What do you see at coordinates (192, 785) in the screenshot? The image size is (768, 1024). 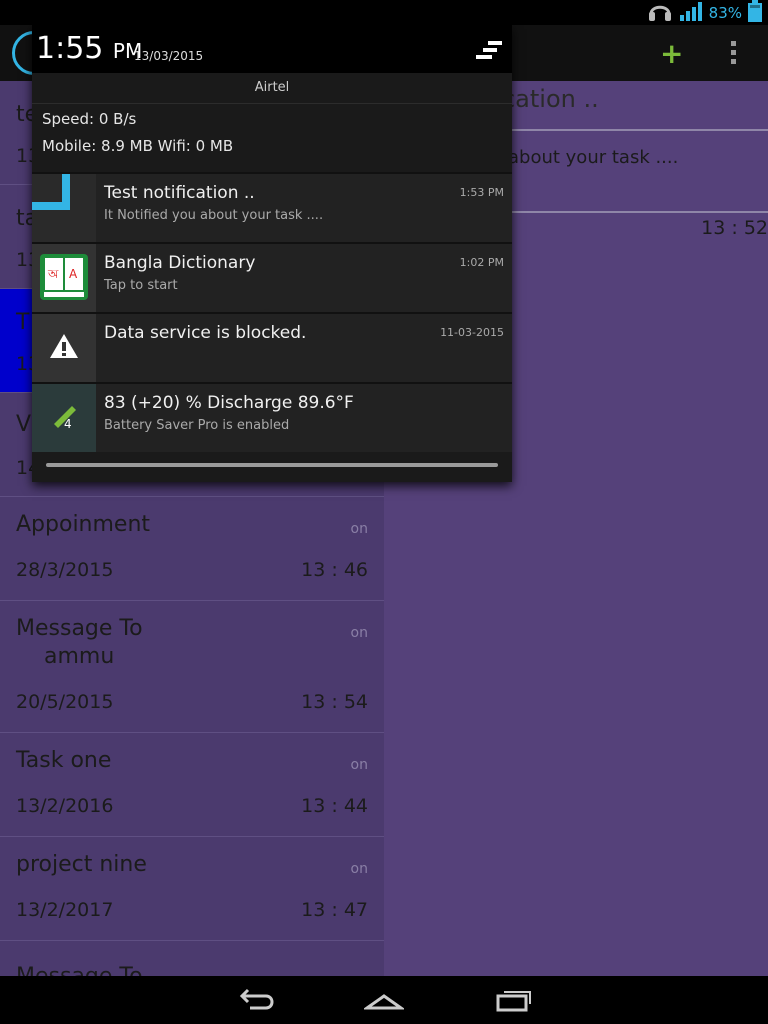 I see `task-item: Task one on 13/2/2016 13 : 44` at bounding box center [192, 785].